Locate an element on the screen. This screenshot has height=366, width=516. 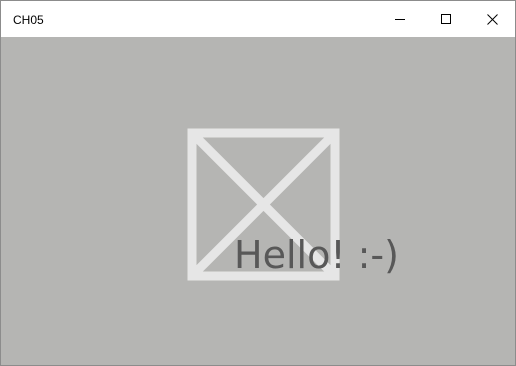
close-button is located at coordinates (492, 19).